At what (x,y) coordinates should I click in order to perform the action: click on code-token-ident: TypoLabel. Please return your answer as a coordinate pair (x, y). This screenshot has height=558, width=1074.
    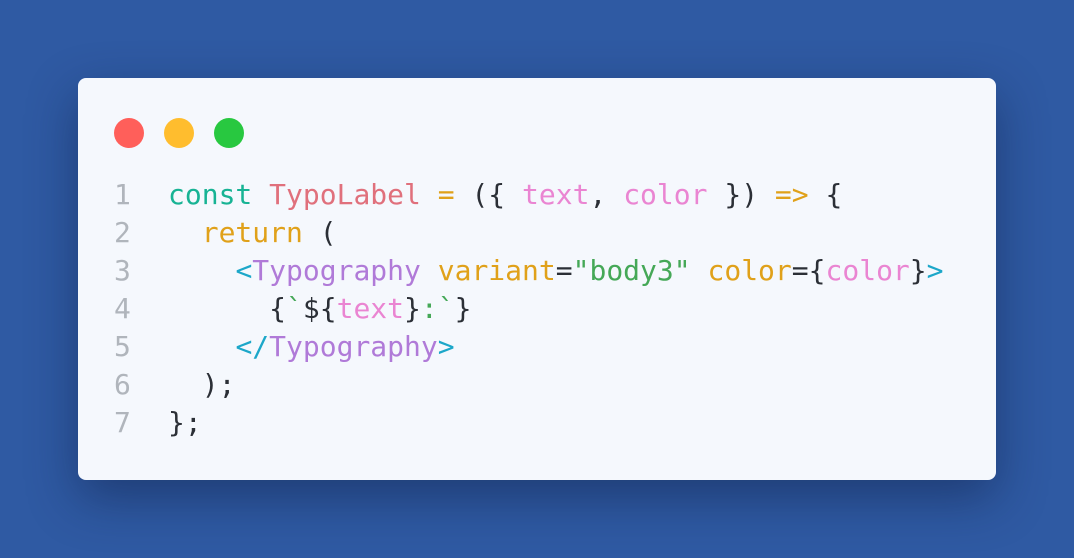
    Looking at the image, I should click on (345, 194).